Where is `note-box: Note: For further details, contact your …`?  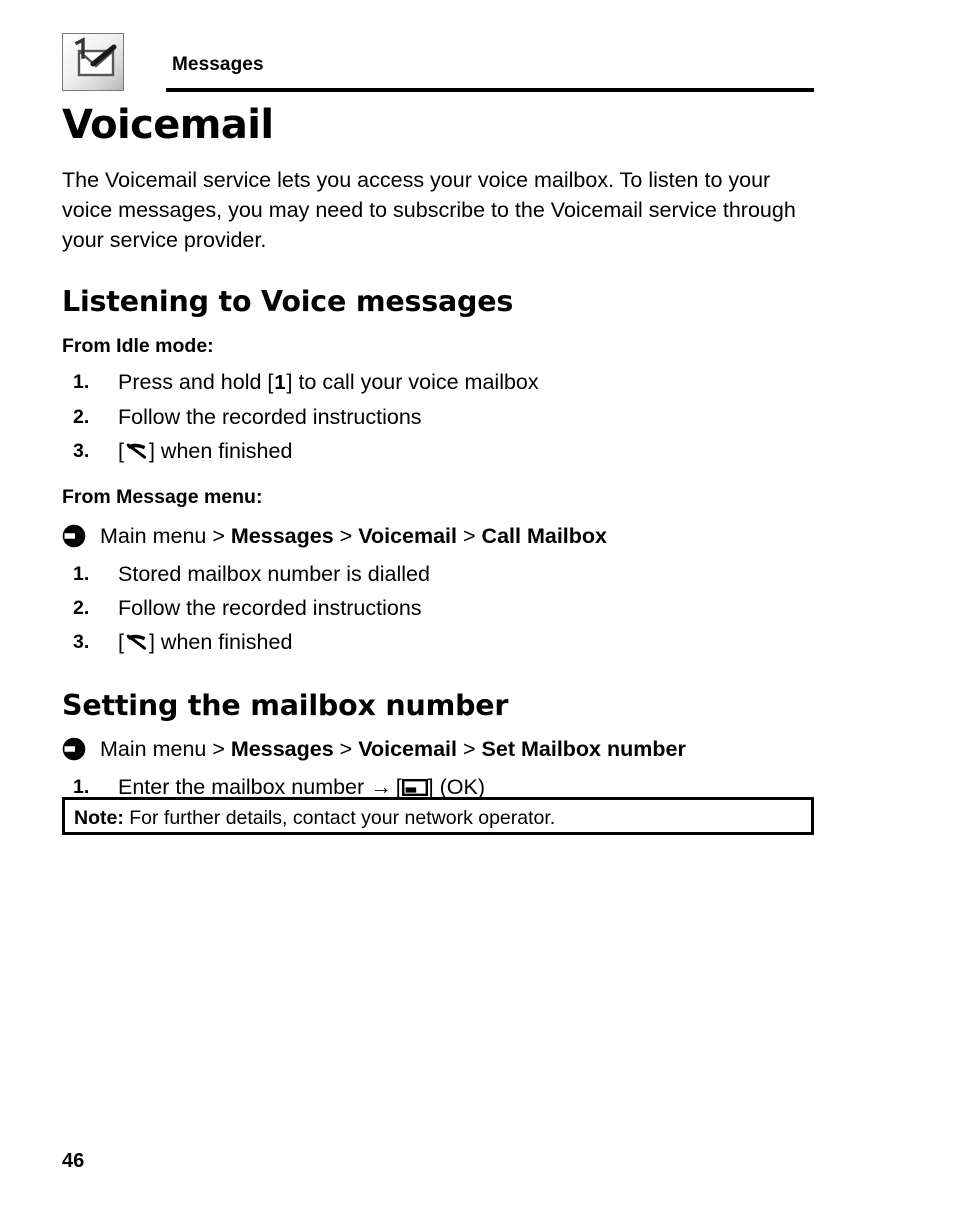
note-box: Note: For further details, contact your … is located at coordinates (438, 816).